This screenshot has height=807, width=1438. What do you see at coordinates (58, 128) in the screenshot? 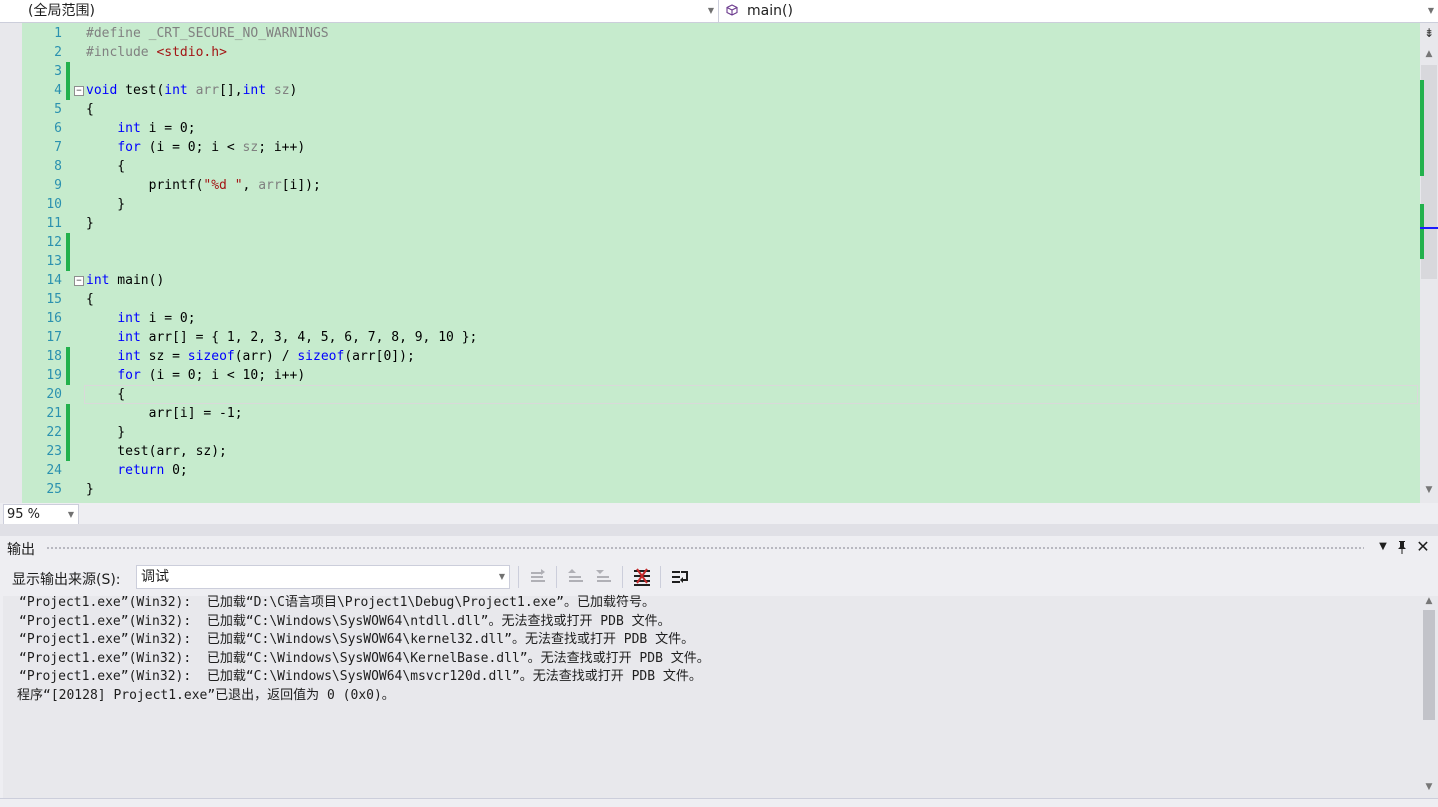
I see `line-number: 6` at bounding box center [58, 128].